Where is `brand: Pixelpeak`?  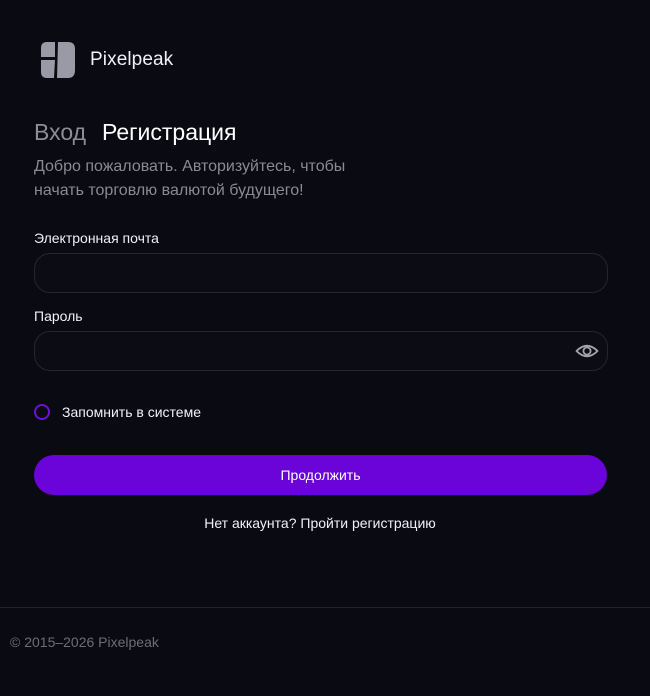 brand: Pixelpeak is located at coordinates (105, 60).